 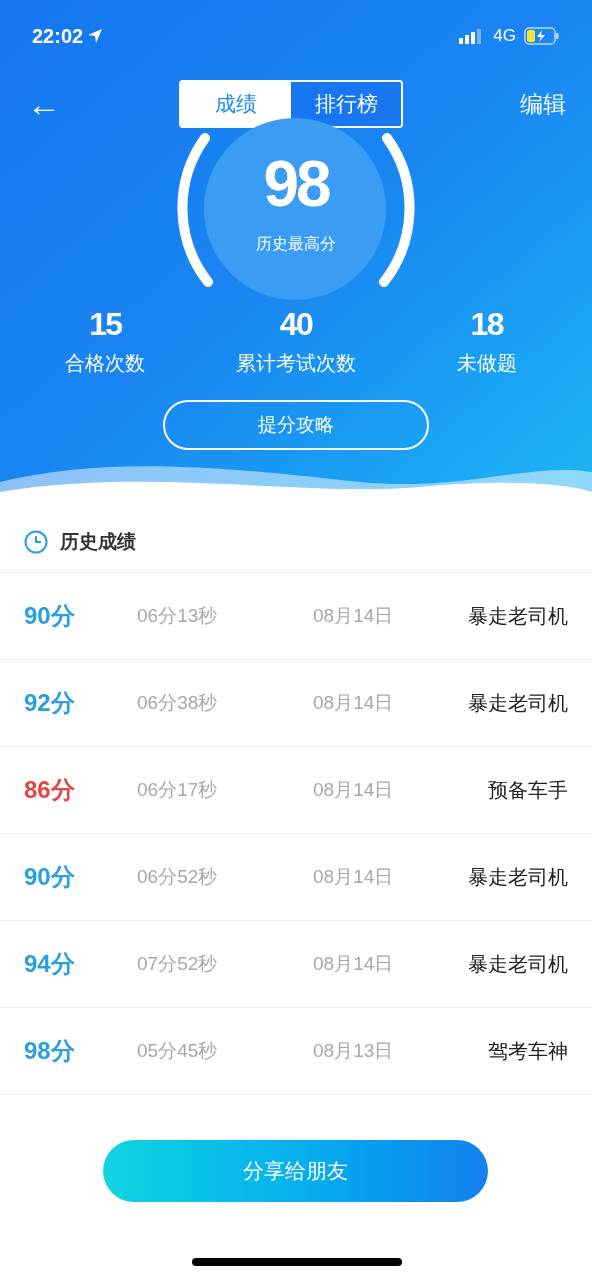 What do you see at coordinates (354, 1050) in the screenshot?
I see `date-text: 08月13日` at bounding box center [354, 1050].